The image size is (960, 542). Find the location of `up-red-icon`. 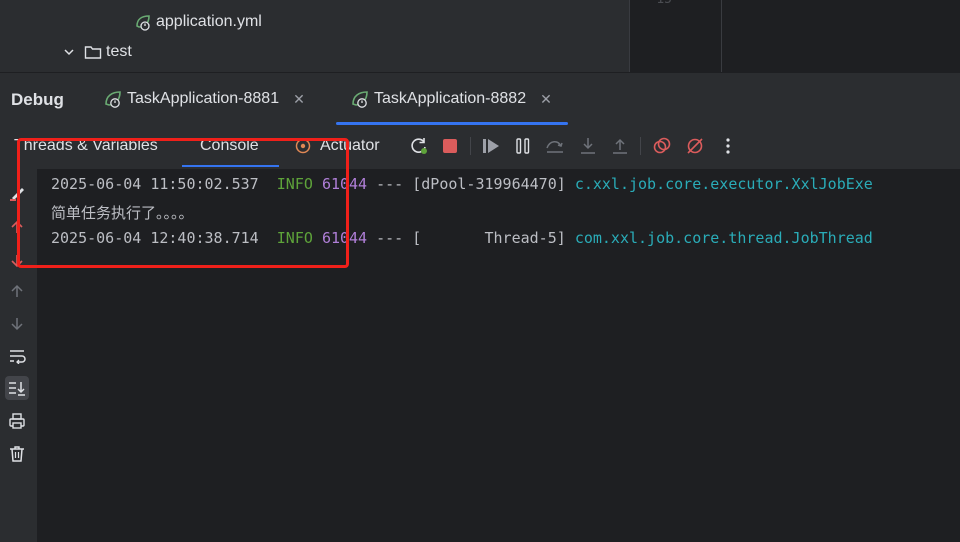

up-red-icon is located at coordinates (17, 227).